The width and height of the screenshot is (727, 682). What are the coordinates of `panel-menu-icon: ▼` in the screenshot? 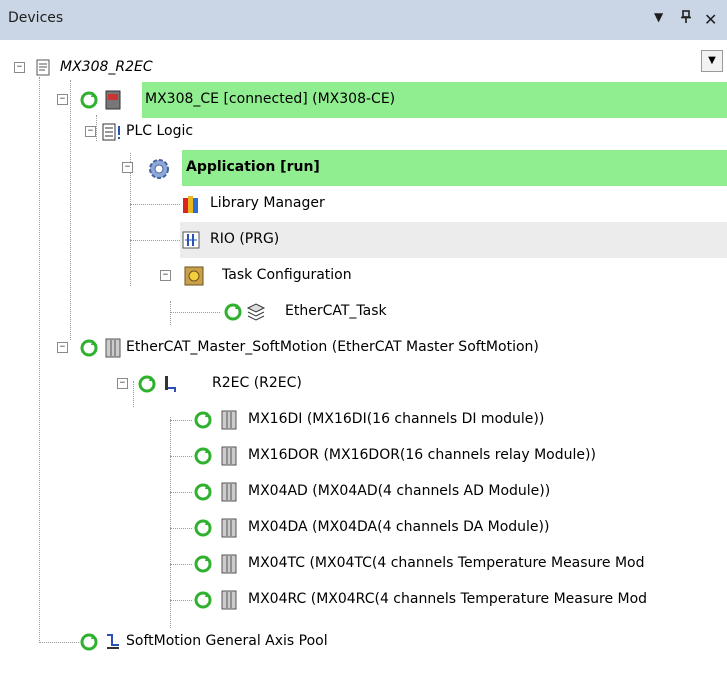 It's located at (658, 17).